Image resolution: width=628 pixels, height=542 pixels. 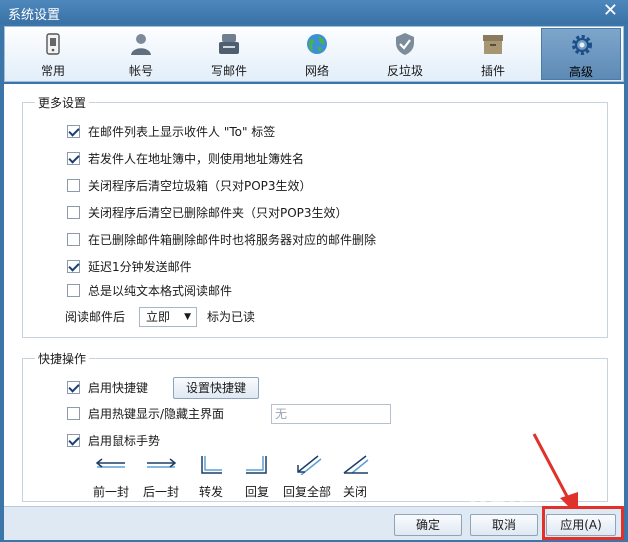 What do you see at coordinates (232, 240) in the screenshot?
I see `option-label: 在已删除邮件箱删除邮件时也将服务器对应的邮件删除` at bounding box center [232, 240].